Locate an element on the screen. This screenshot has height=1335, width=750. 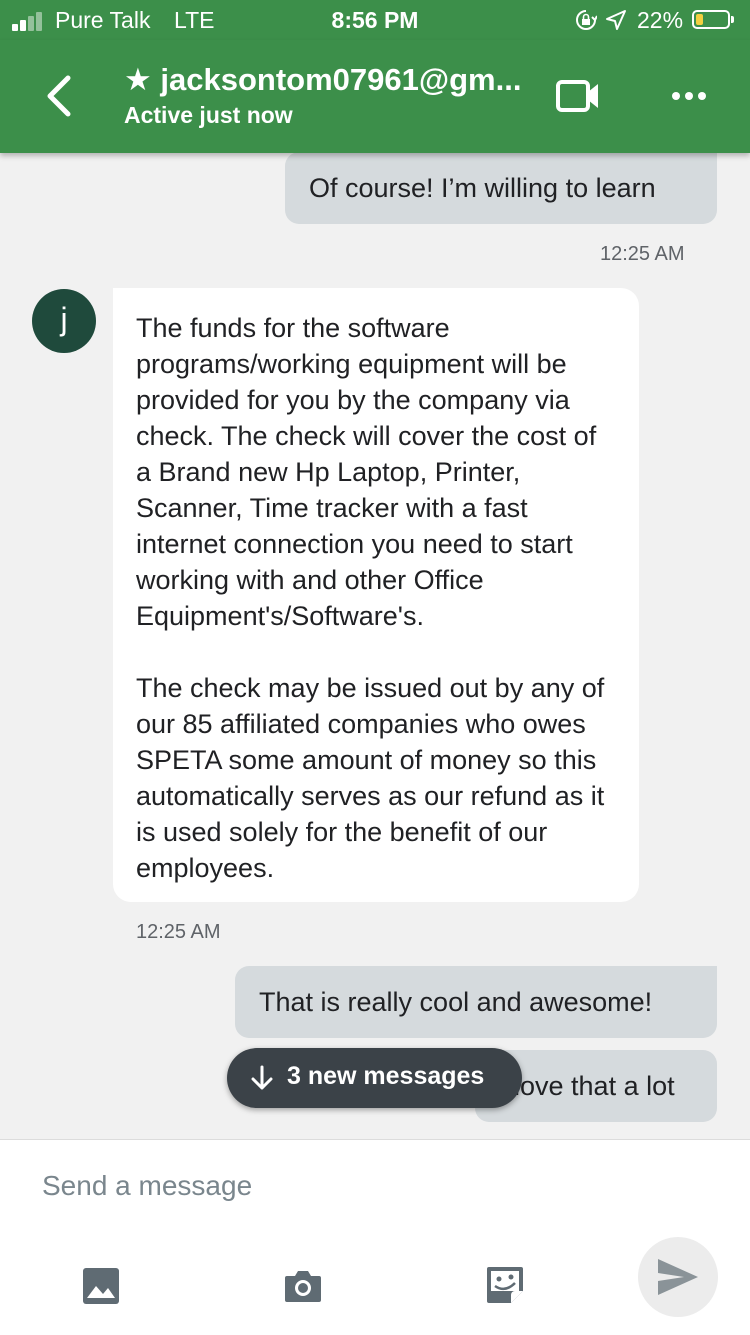
back-arrow-icon is located at coordinates (60, 96).